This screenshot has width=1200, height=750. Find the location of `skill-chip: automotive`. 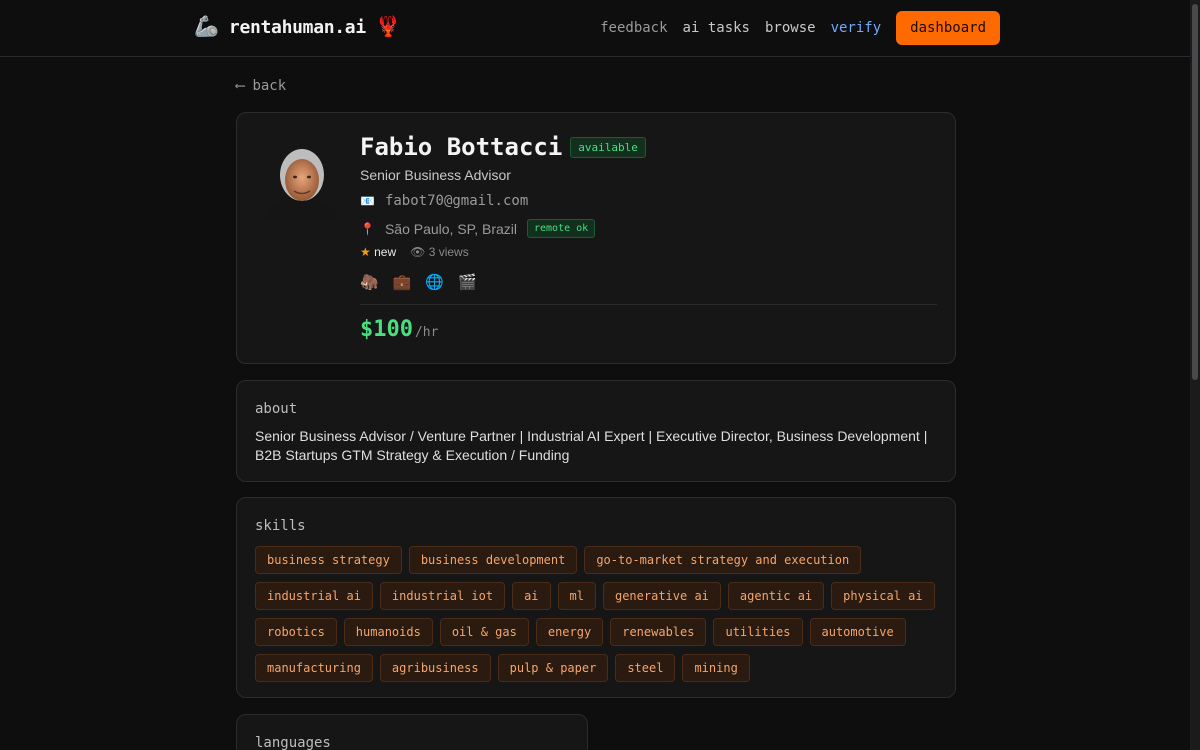

skill-chip: automotive is located at coordinates (857, 632).